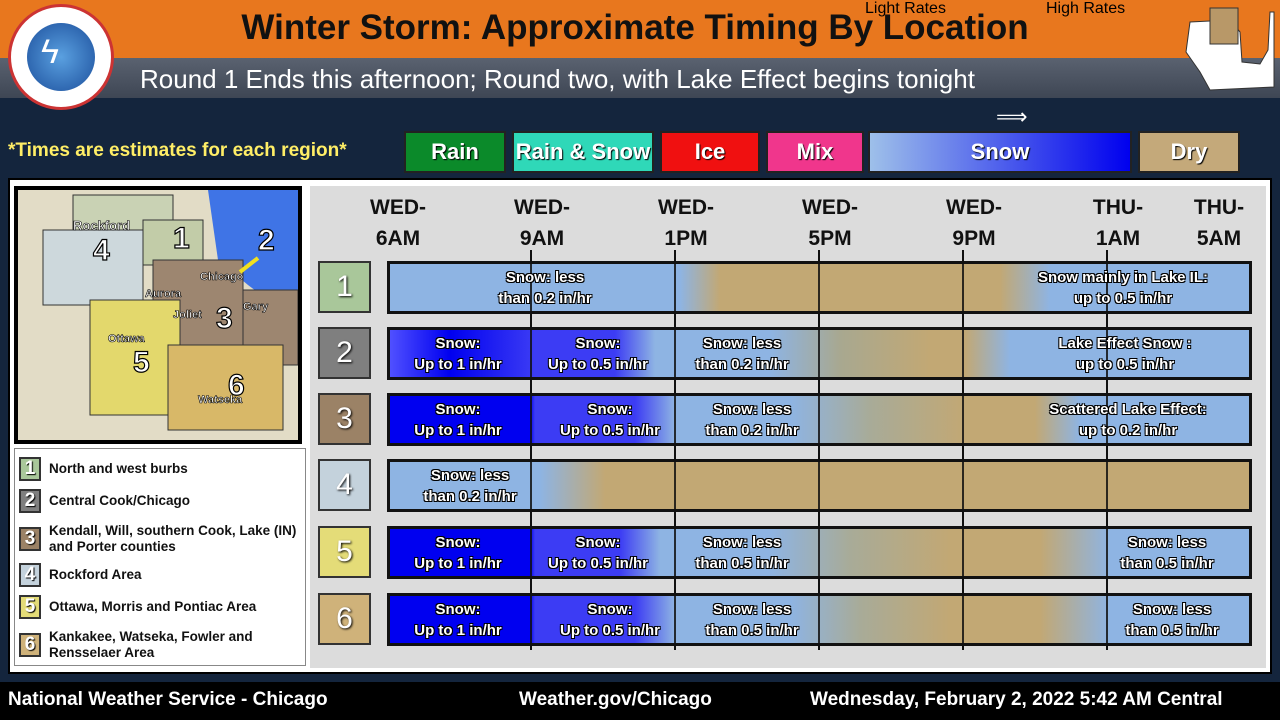 The image size is (1280, 720). Describe the element at coordinates (30, 539) in the screenshot. I see `legend-swatch: 3` at that location.